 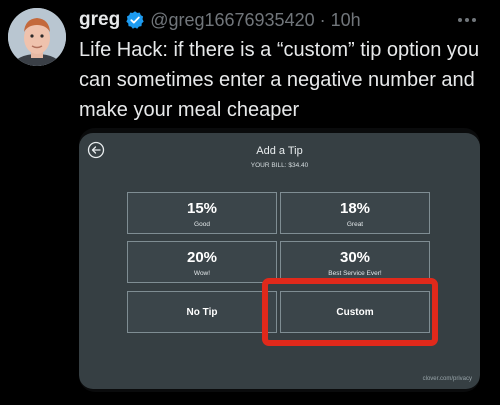 What do you see at coordinates (202, 257) in the screenshot?
I see `tip-percent: 20%` at bounding box center [202, 257].